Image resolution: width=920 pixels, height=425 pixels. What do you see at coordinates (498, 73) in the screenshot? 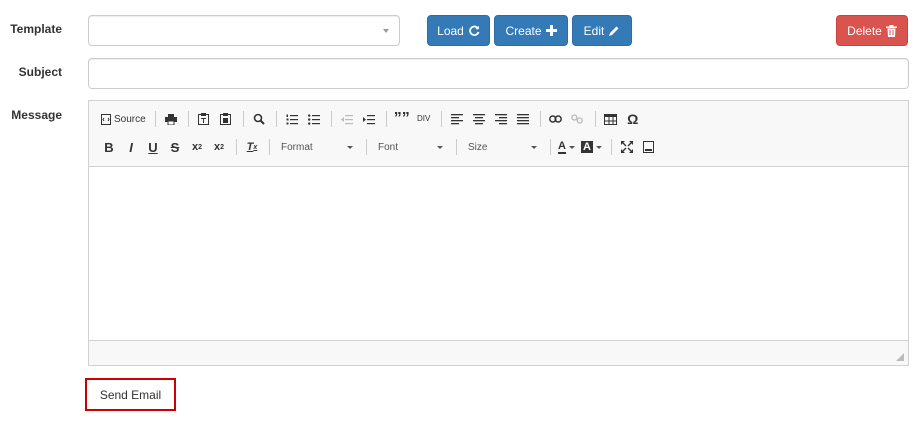
I see `subject-input` at bounding box center [498, 73].